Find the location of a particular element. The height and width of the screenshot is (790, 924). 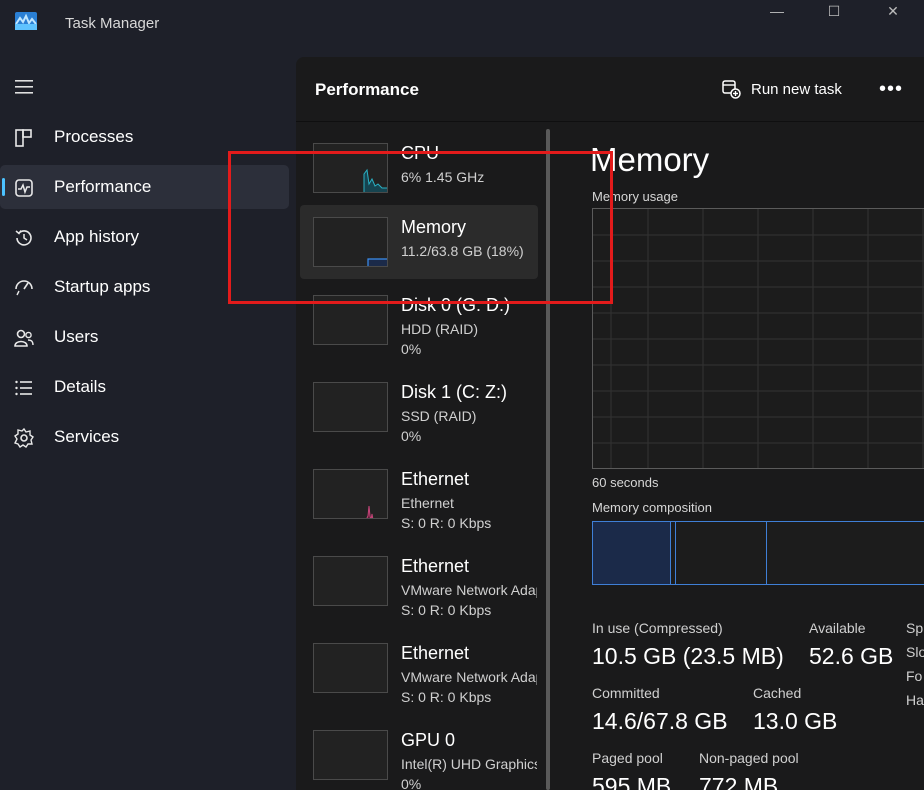

paged-pool-label: Paged pool is located at coordinates (627, 758).